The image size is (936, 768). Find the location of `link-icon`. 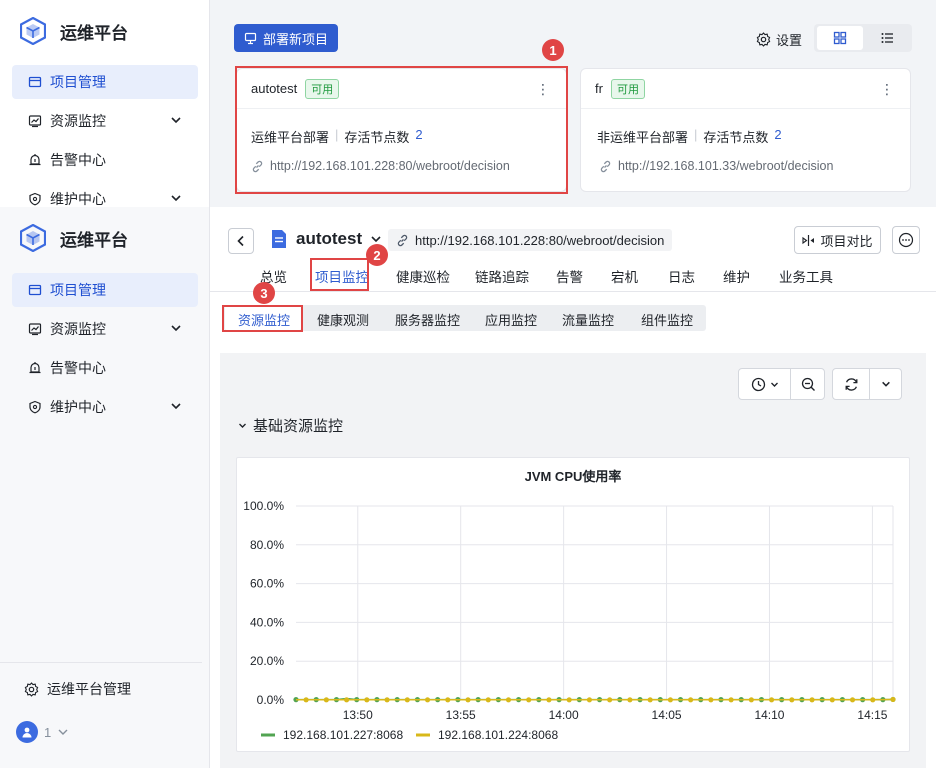

link-icon is located at coordinates (605, 166).